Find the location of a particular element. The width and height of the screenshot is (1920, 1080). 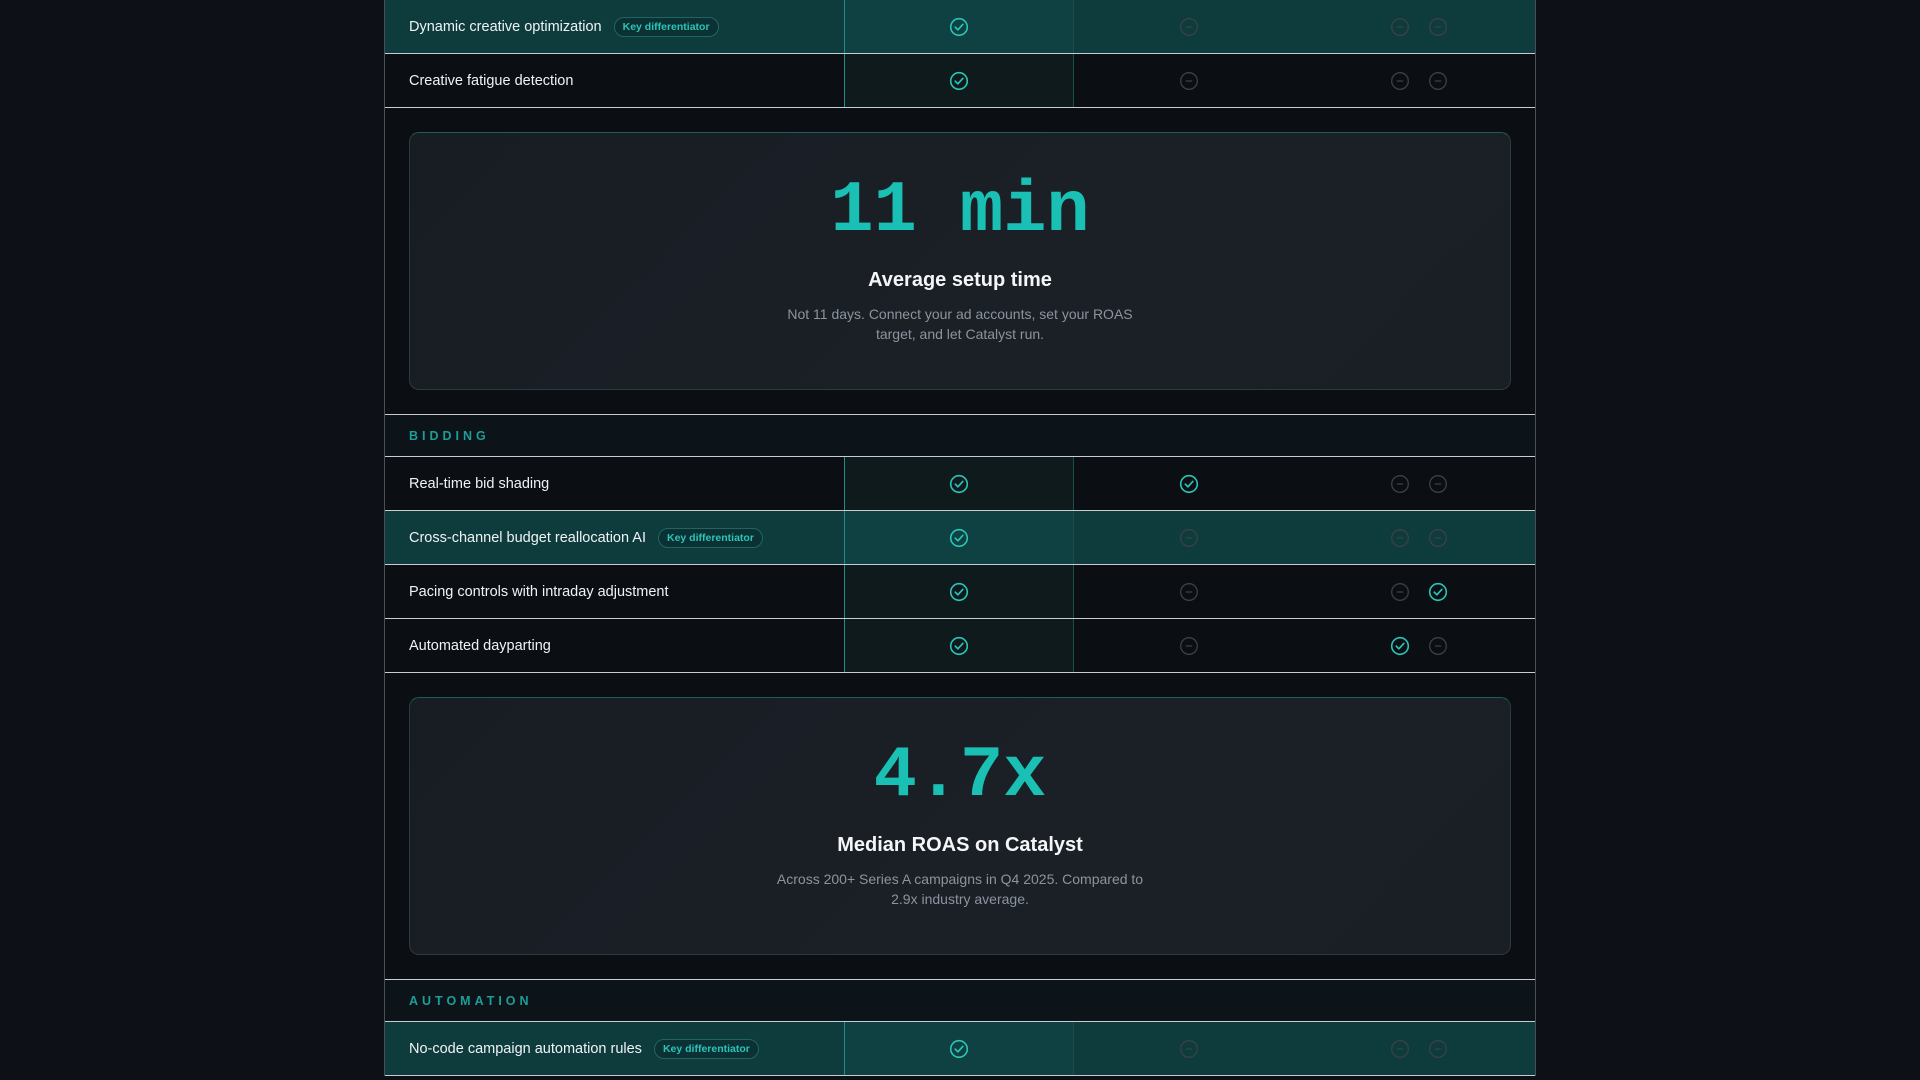

feature-label: Pacing controls with intraday adjustment is located at coordinates (539, 591).